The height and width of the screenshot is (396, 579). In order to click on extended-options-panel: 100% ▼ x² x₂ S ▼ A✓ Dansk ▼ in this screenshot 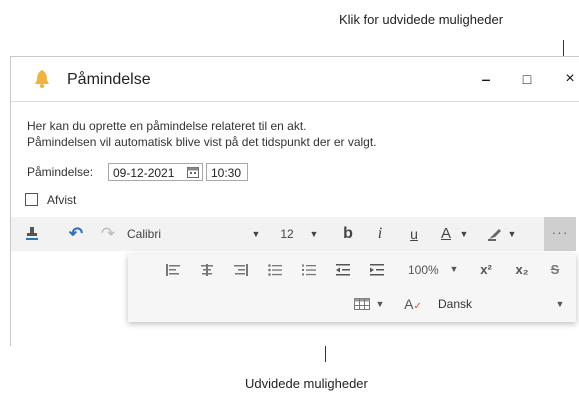, I will do `click(352, 288)`.